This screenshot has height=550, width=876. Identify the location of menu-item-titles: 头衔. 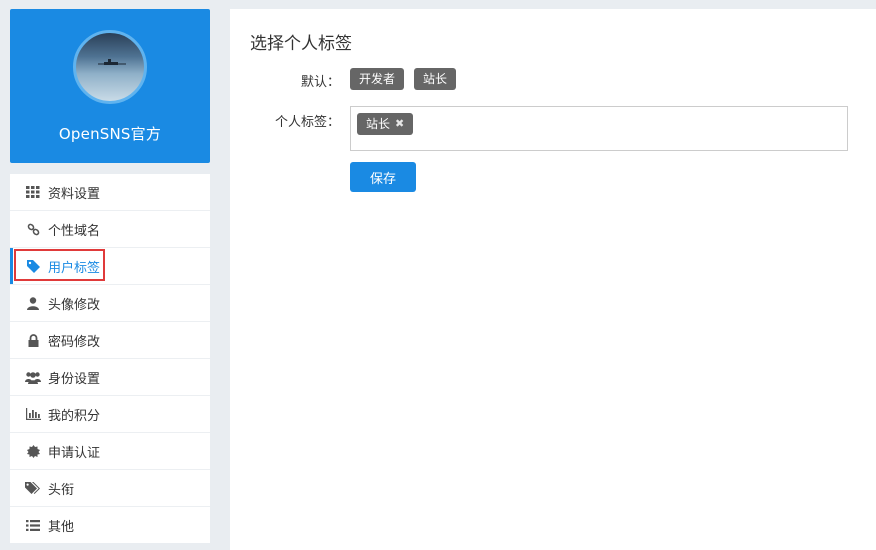
(110, 488).